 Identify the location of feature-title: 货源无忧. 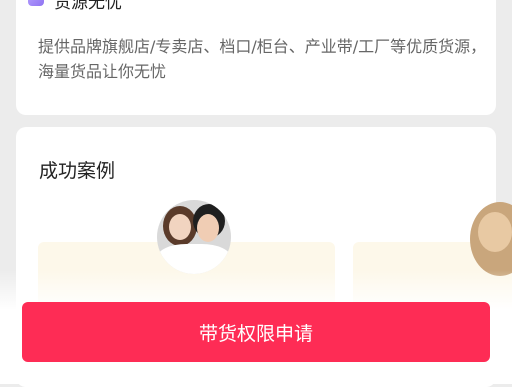
(88, 6).